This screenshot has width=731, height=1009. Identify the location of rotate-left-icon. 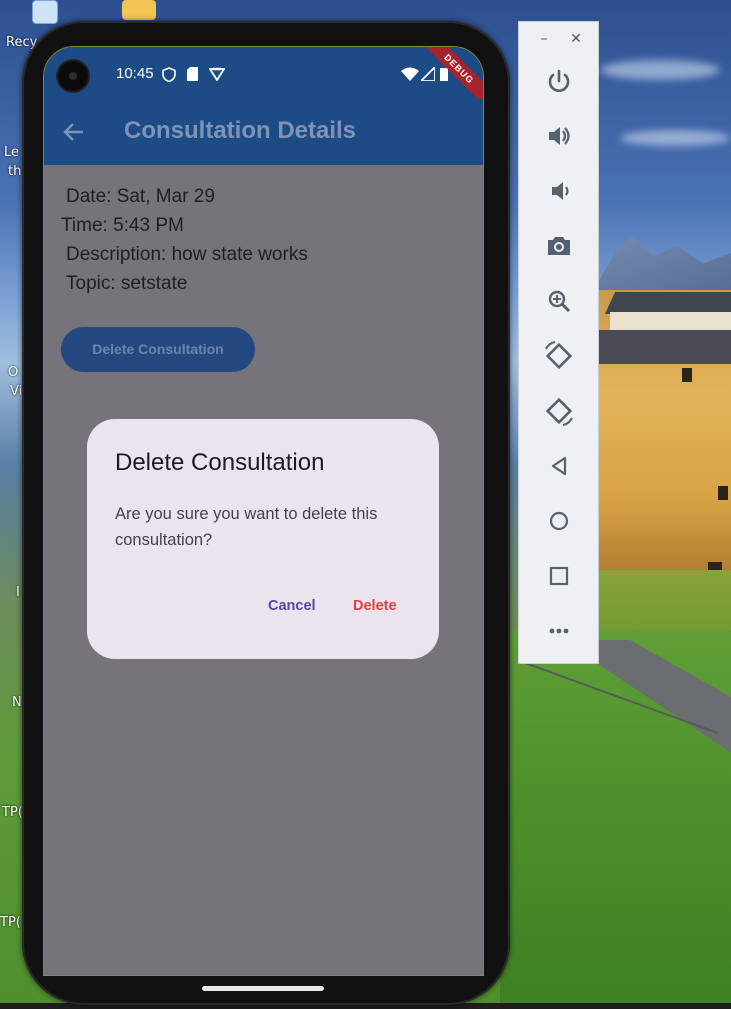
(559, 356).